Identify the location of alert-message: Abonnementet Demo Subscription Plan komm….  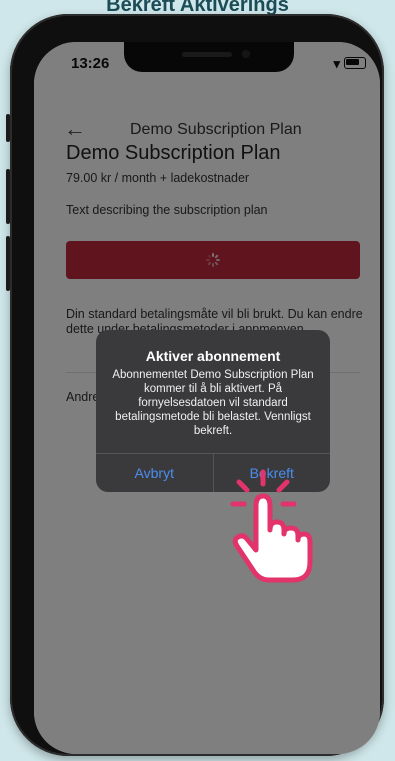
(213, 403).